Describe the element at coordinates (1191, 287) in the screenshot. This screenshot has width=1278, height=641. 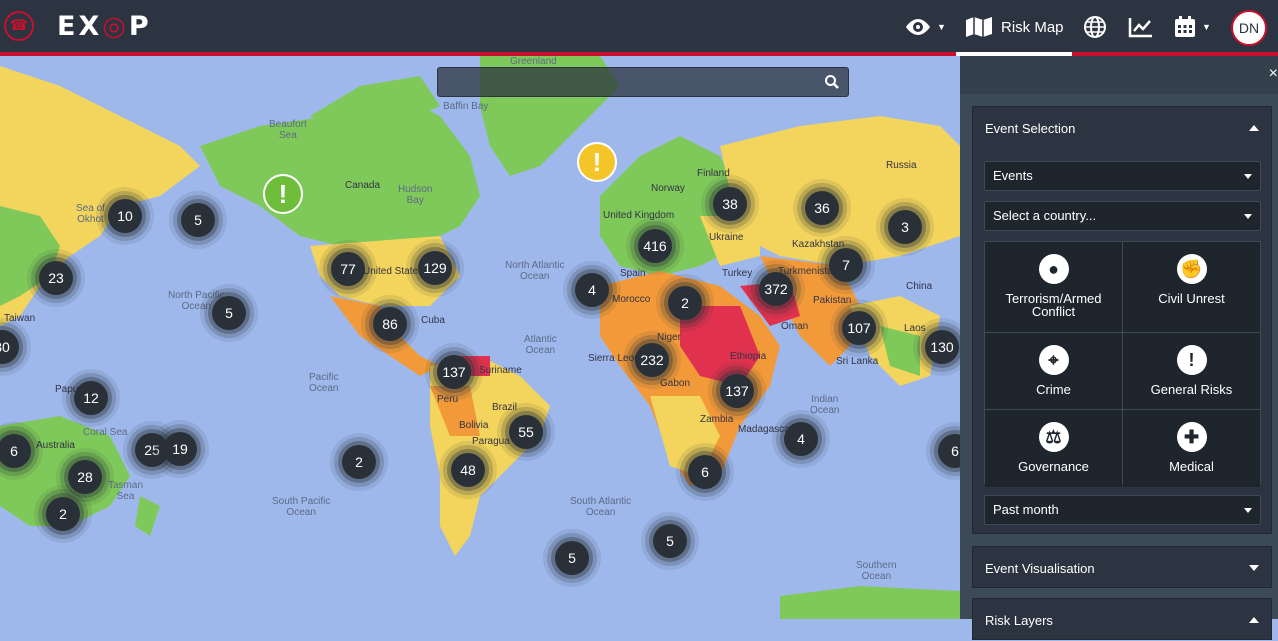
I see `category-civil-unrest: ✊ Civil Unrest` at that location.